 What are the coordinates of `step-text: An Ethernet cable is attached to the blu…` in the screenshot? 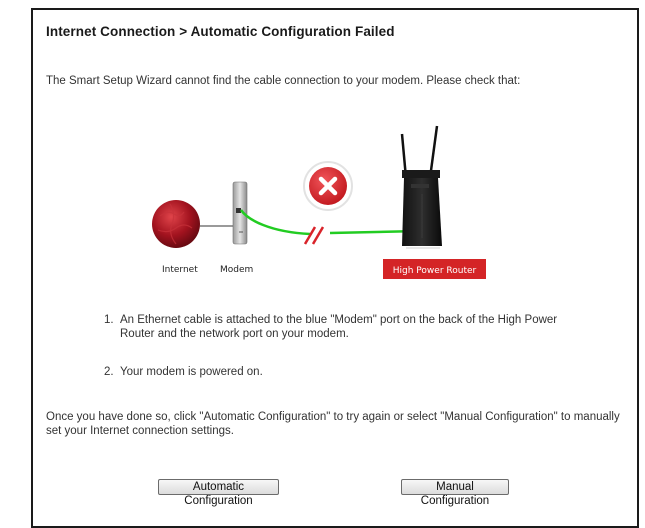 It's located at (339, 327).